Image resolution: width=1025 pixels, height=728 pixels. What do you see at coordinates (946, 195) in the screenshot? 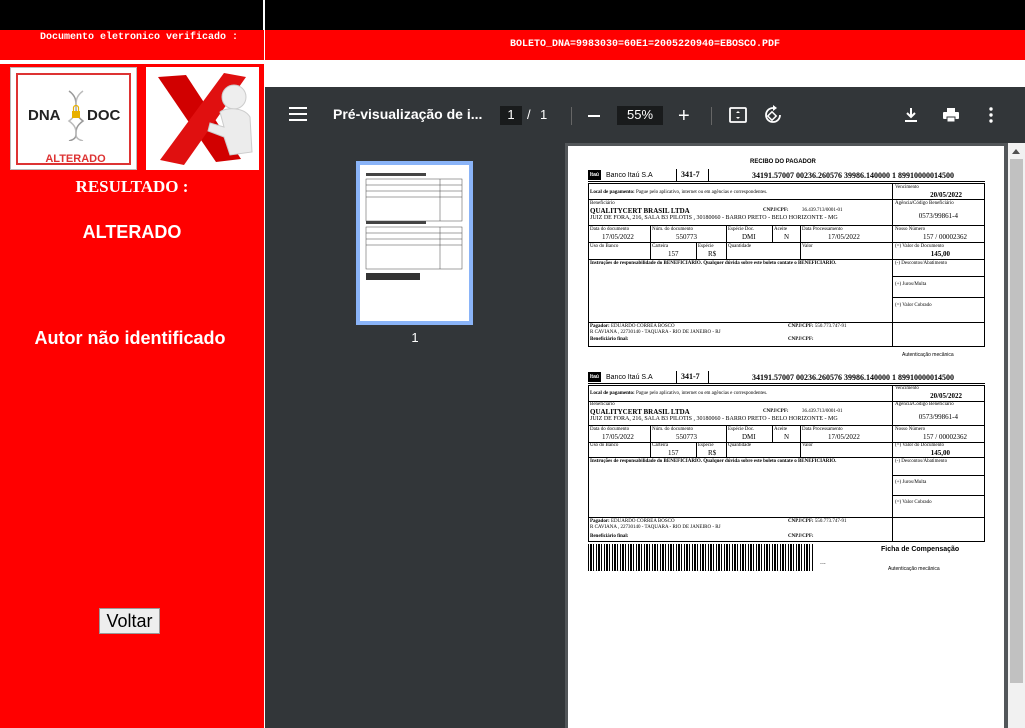
I see `vencimento-value: 20/05/2022` at bounding box center [946, 195].